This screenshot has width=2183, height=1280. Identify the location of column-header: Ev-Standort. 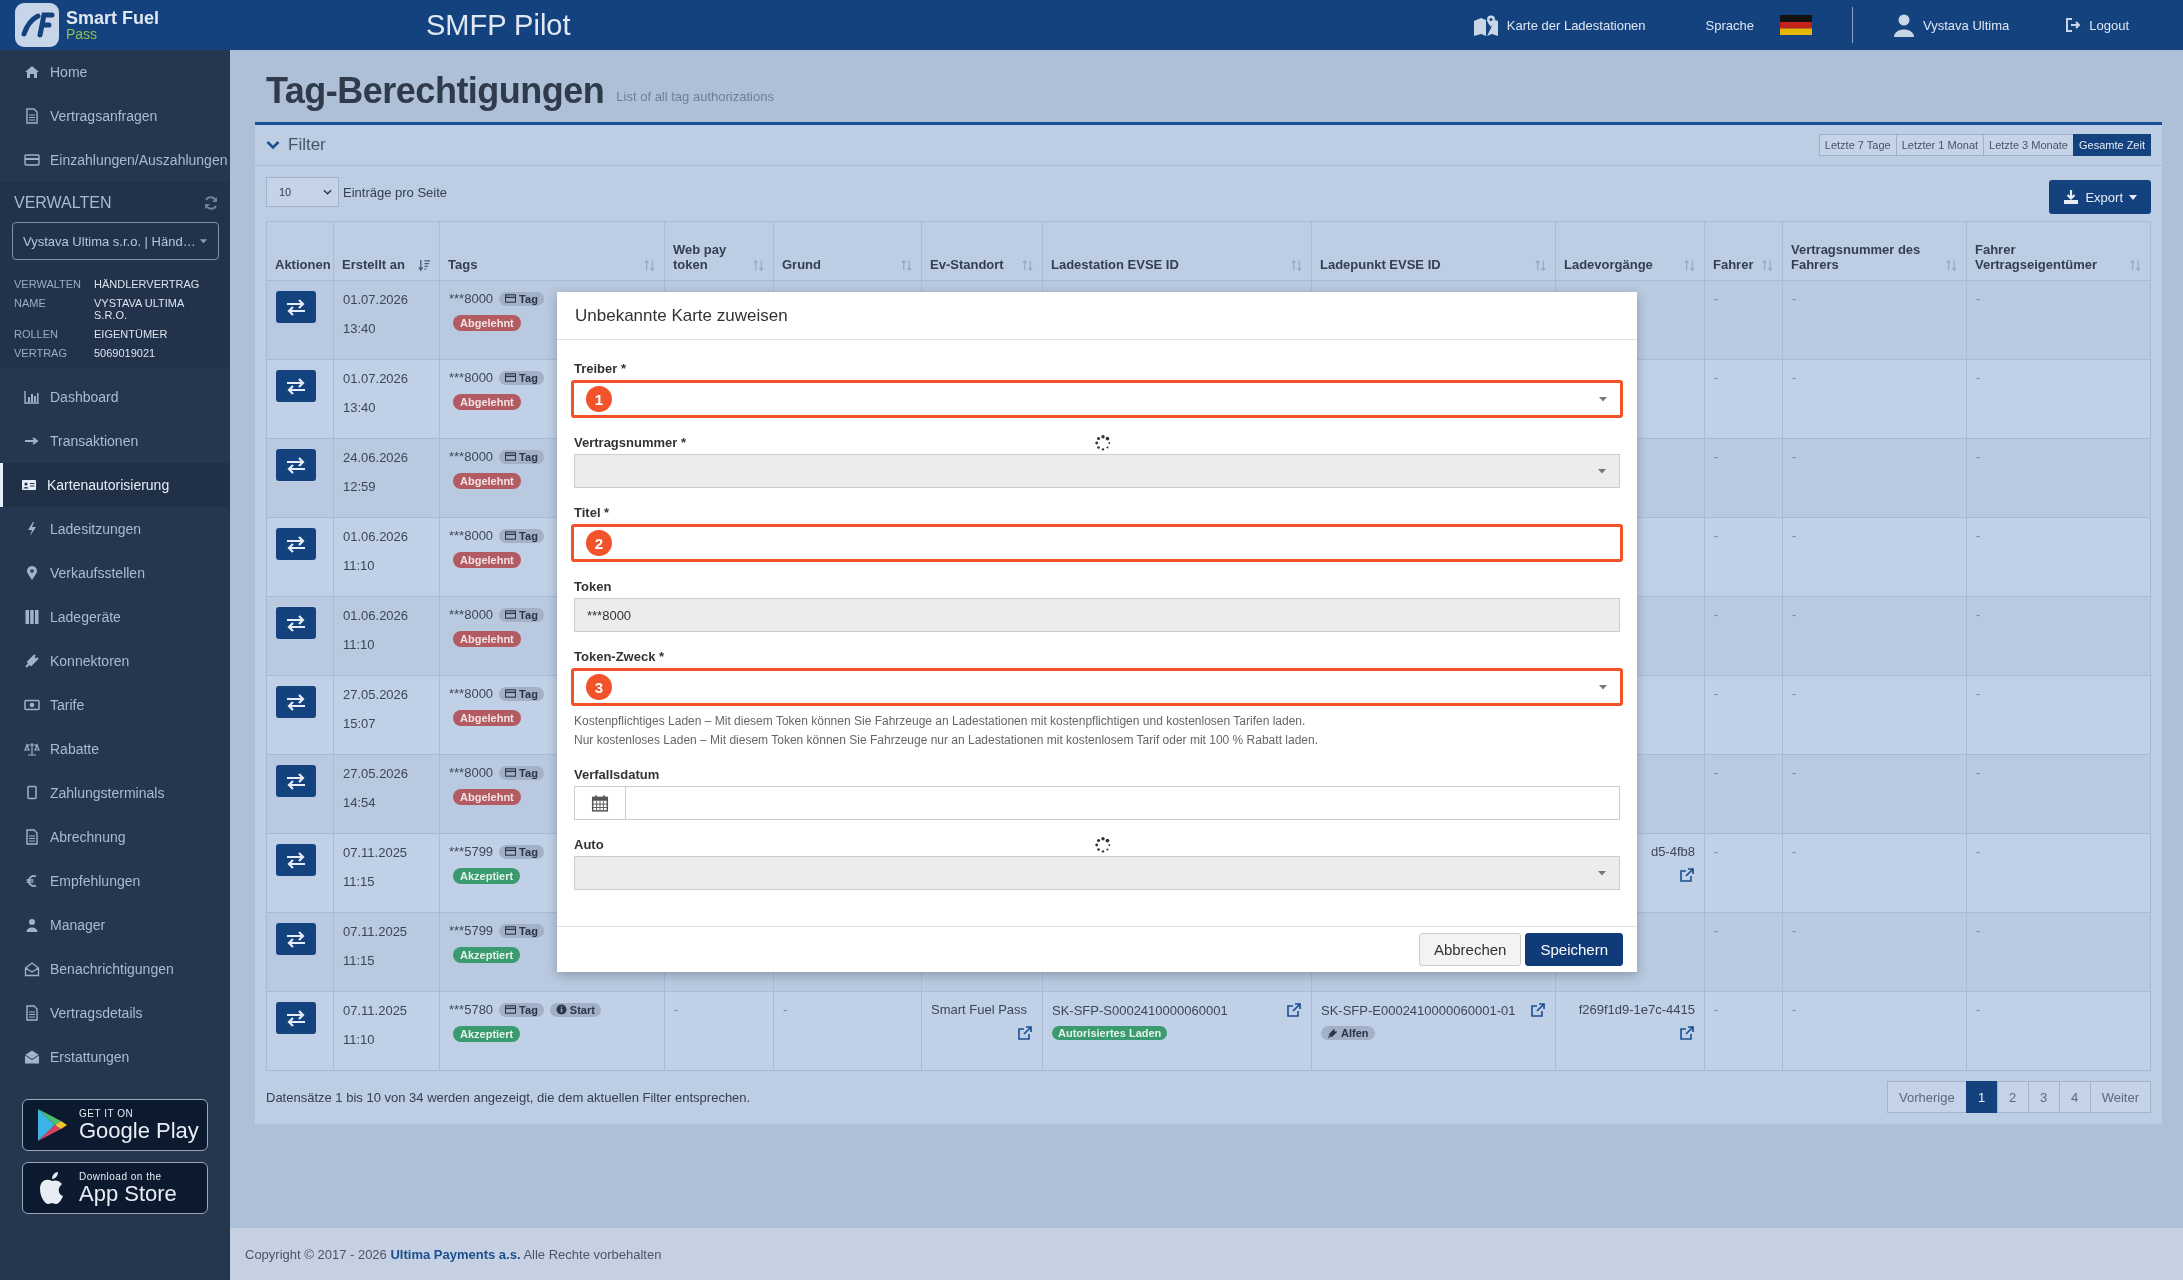
(967, 264).